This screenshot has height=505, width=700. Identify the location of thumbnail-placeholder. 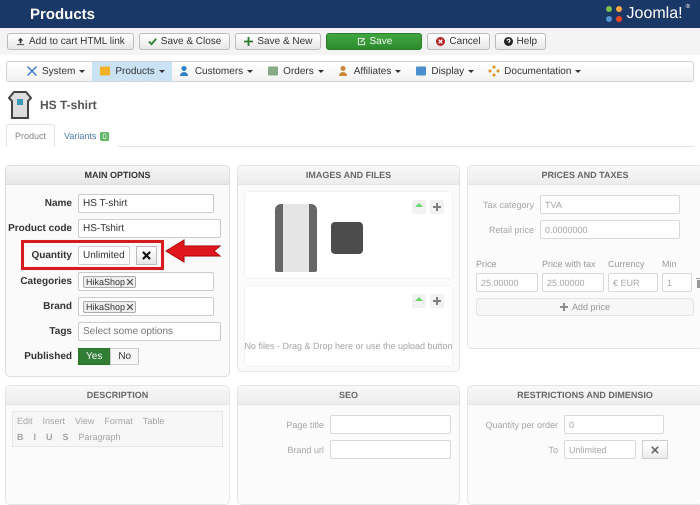
(347, 238).